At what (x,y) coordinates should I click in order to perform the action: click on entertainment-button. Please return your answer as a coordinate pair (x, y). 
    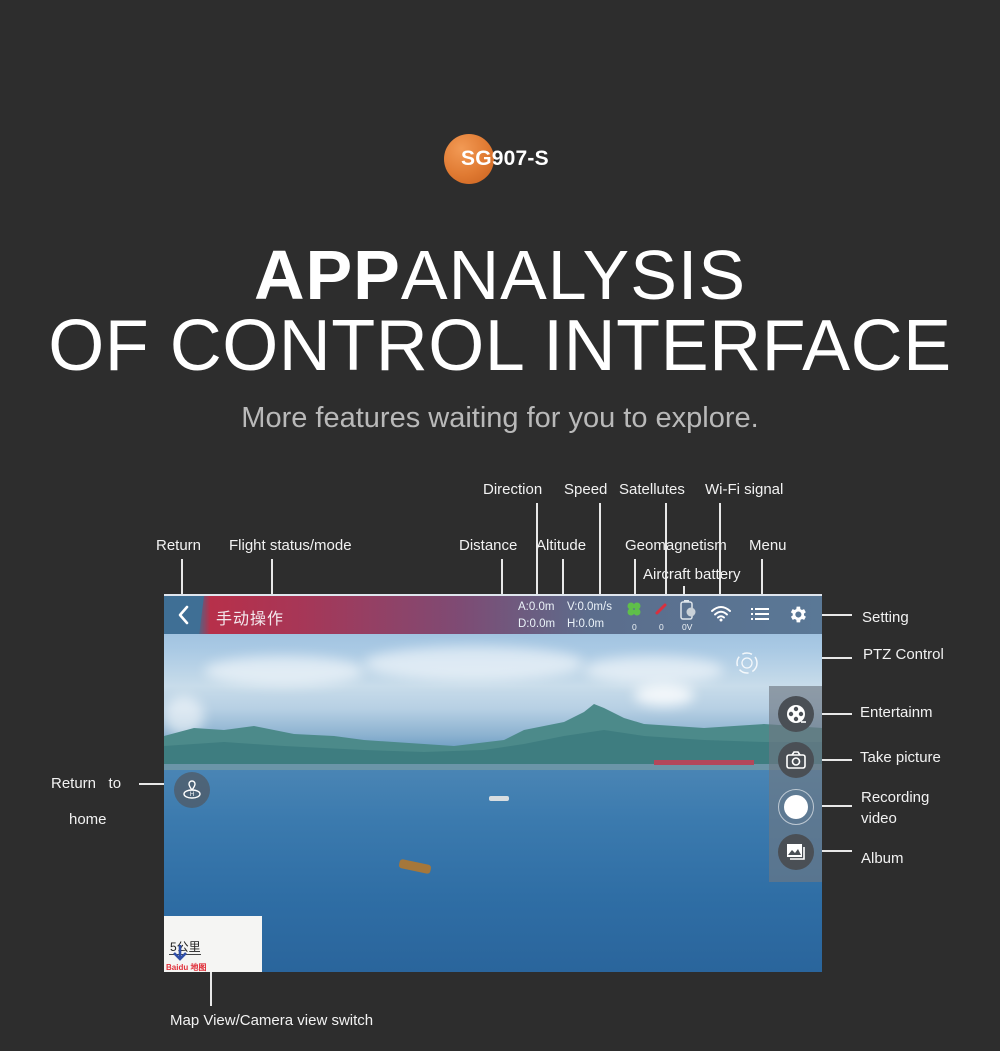
    Looking at the image, I should click on (796, 714).